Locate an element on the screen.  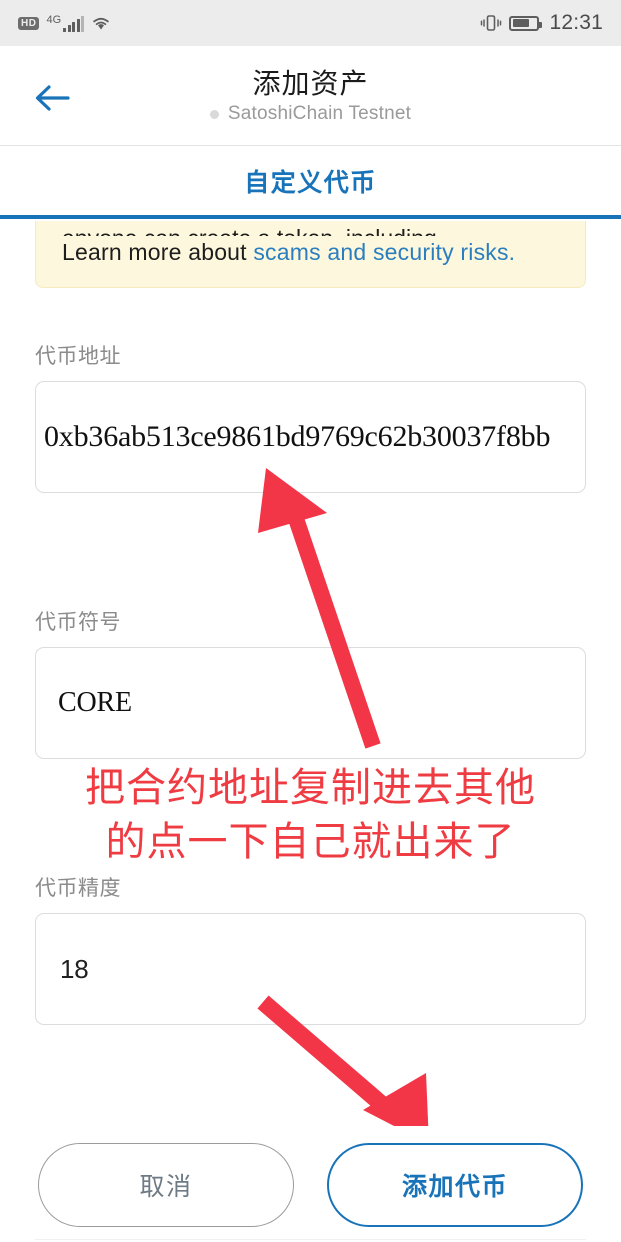
network-type-label: 4G is located at coordinates (54, 19).